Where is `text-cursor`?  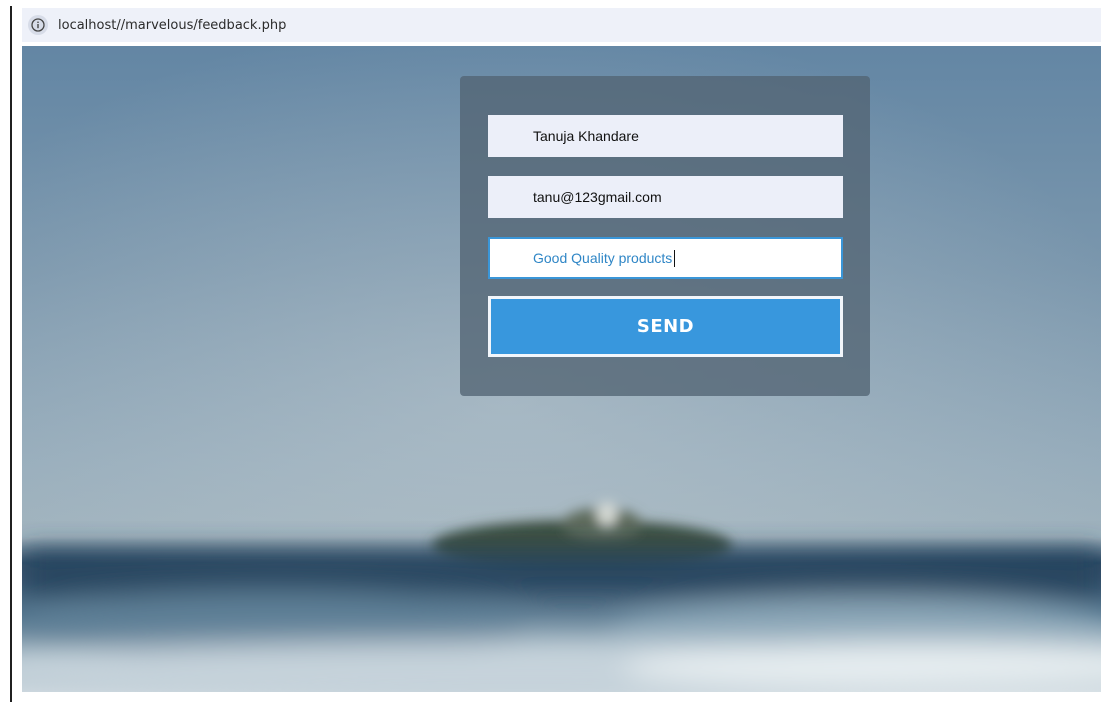 text-cursor is located at coordinates (674, 258).